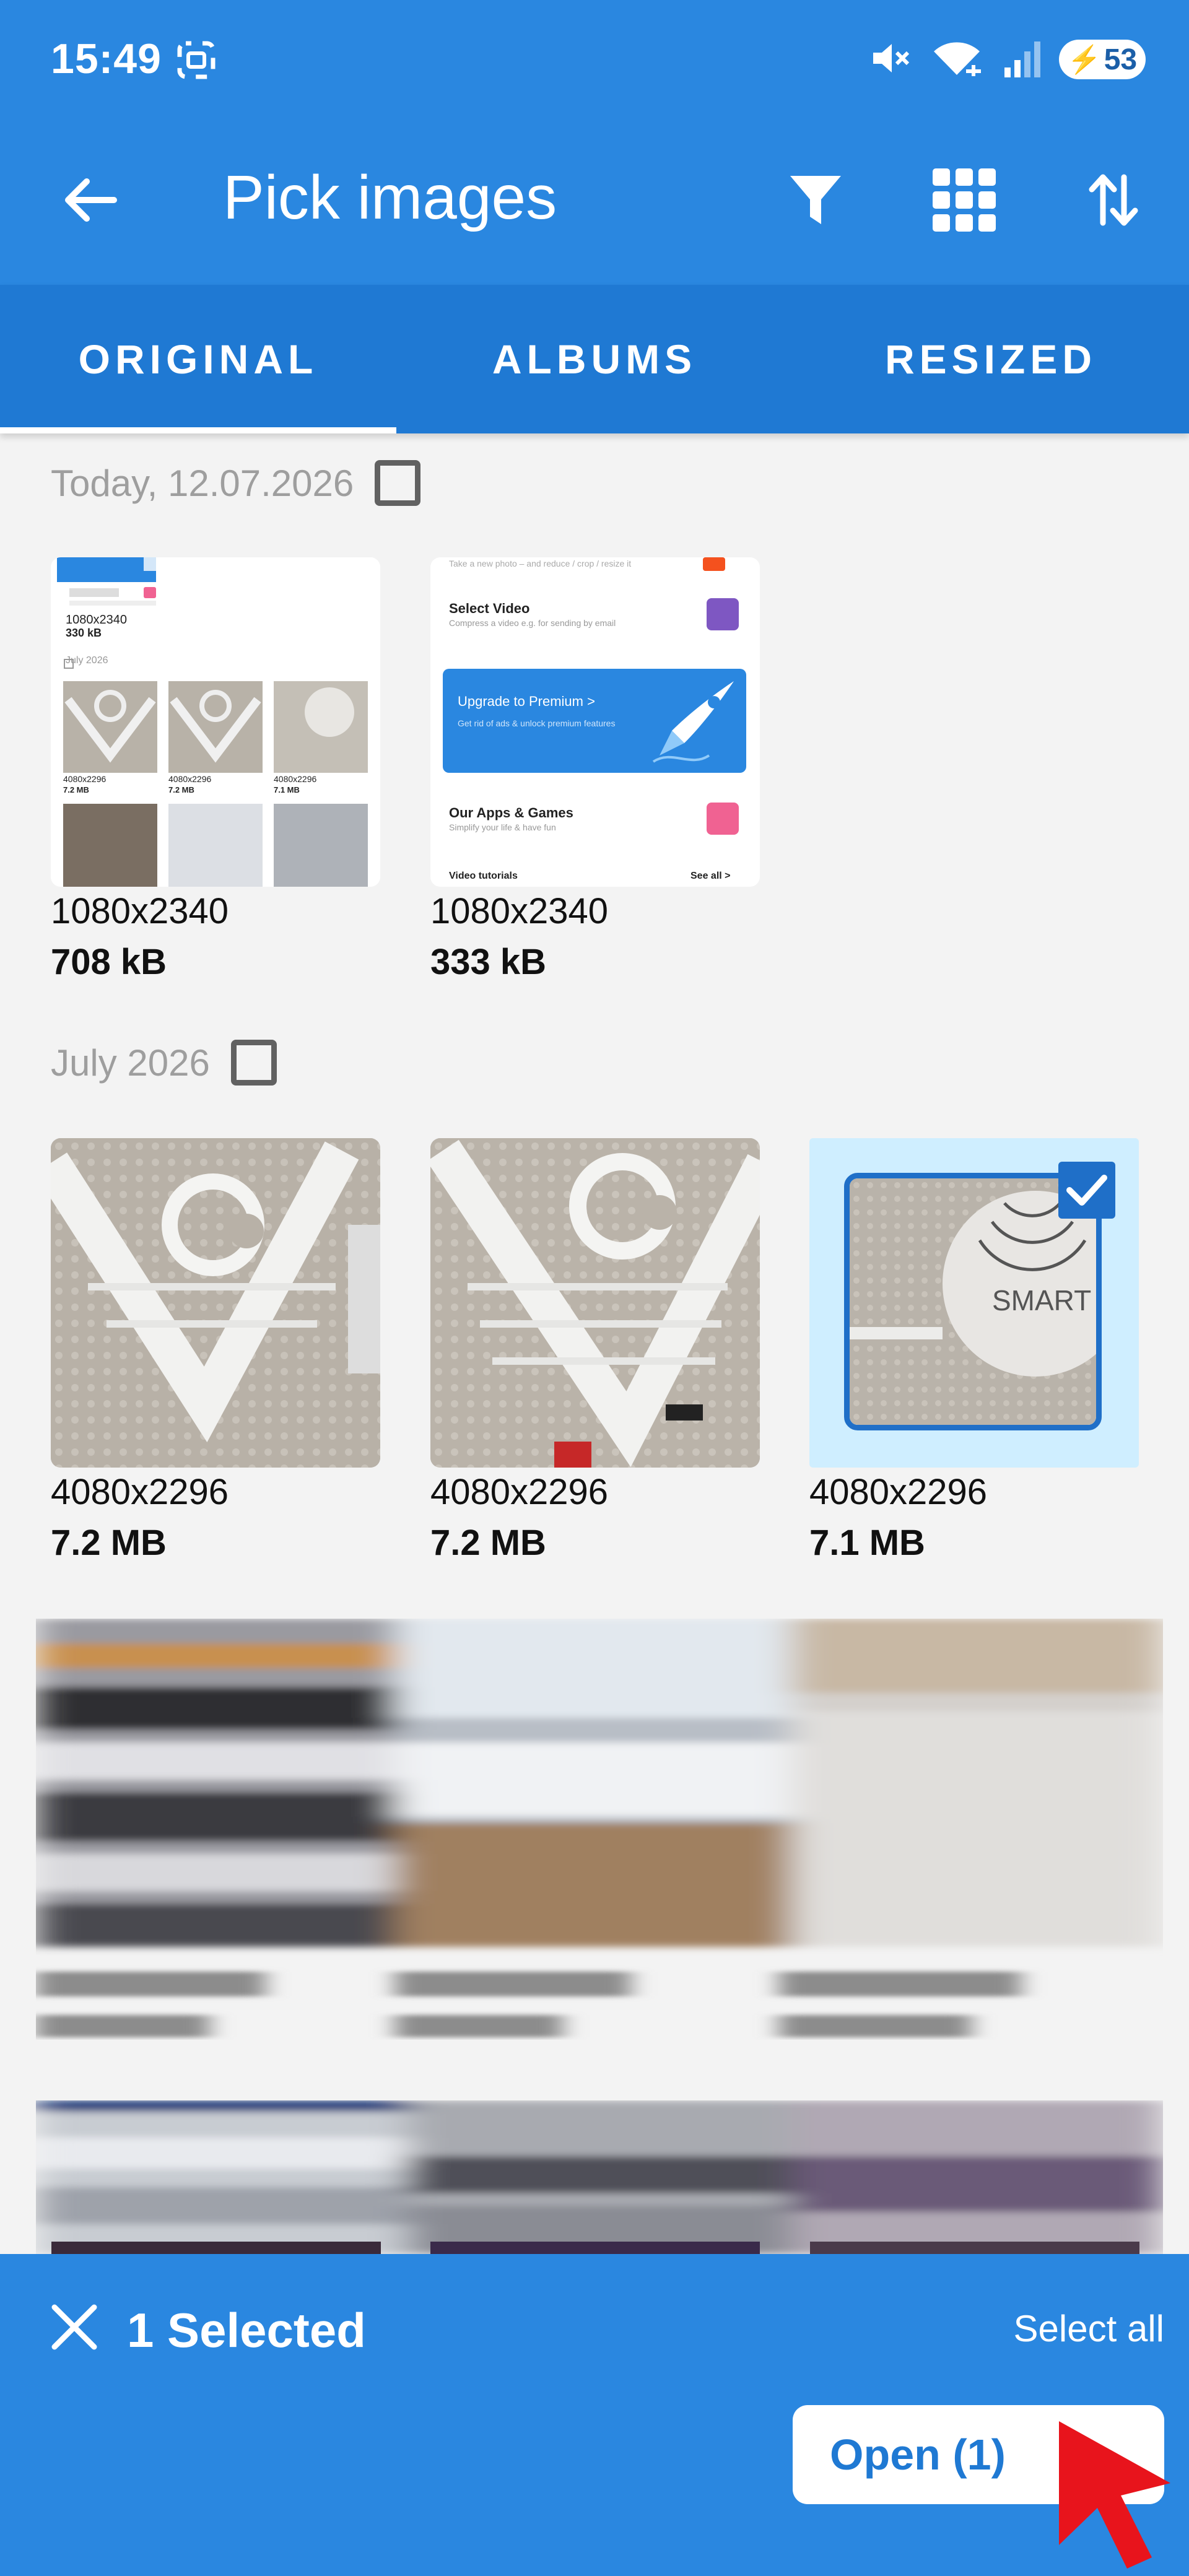 The width and height of the screenshot is (1189, 2576). I want to click on thumb-text-premium-sub: Get rid of ads & unlock premium features, so click(537, 723).